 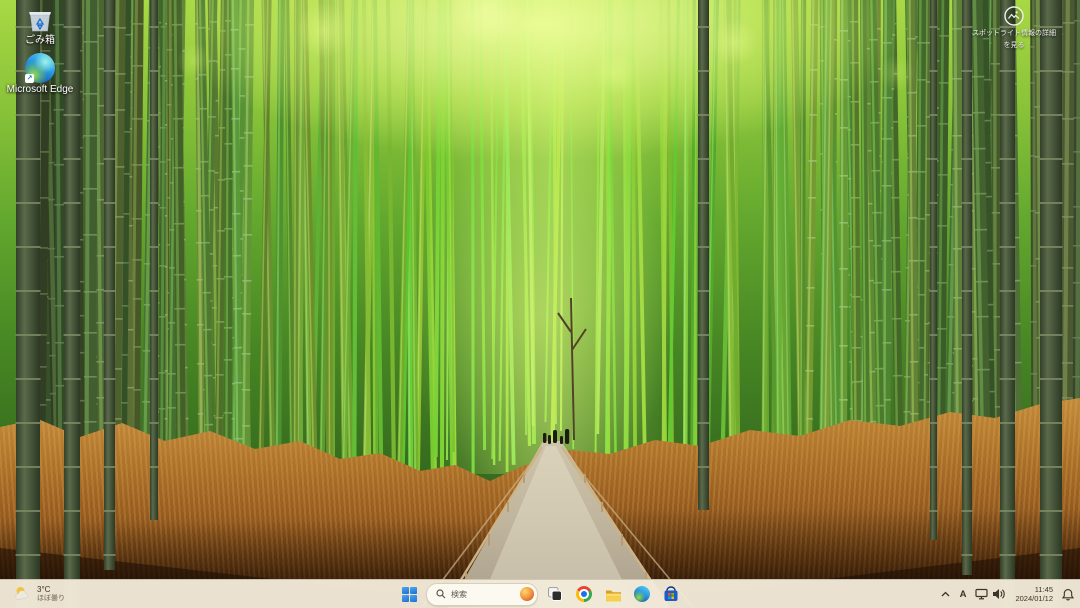 I want to click on notification-bell-icon, so click(x=1068, y=594).